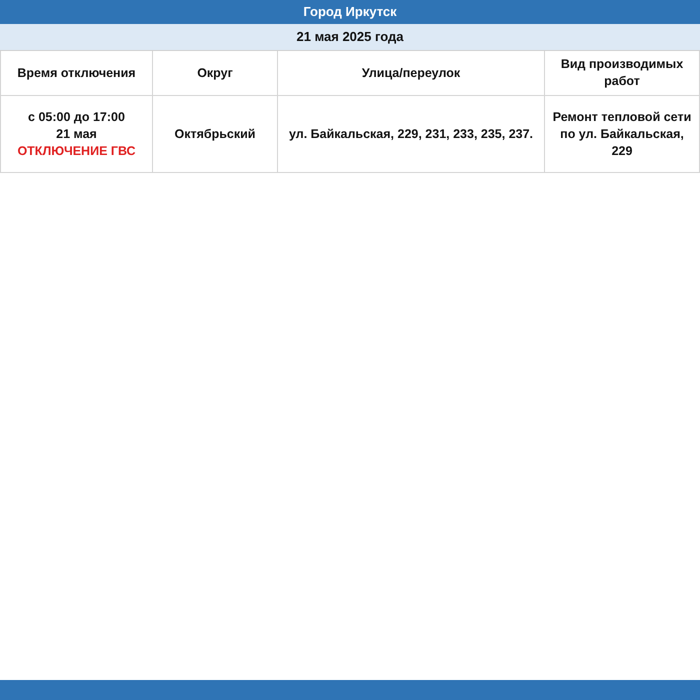  Describe the element at coordinates (350, 37) in the screenshot. I see `date-band: 21 мая 2025 года` at that location.